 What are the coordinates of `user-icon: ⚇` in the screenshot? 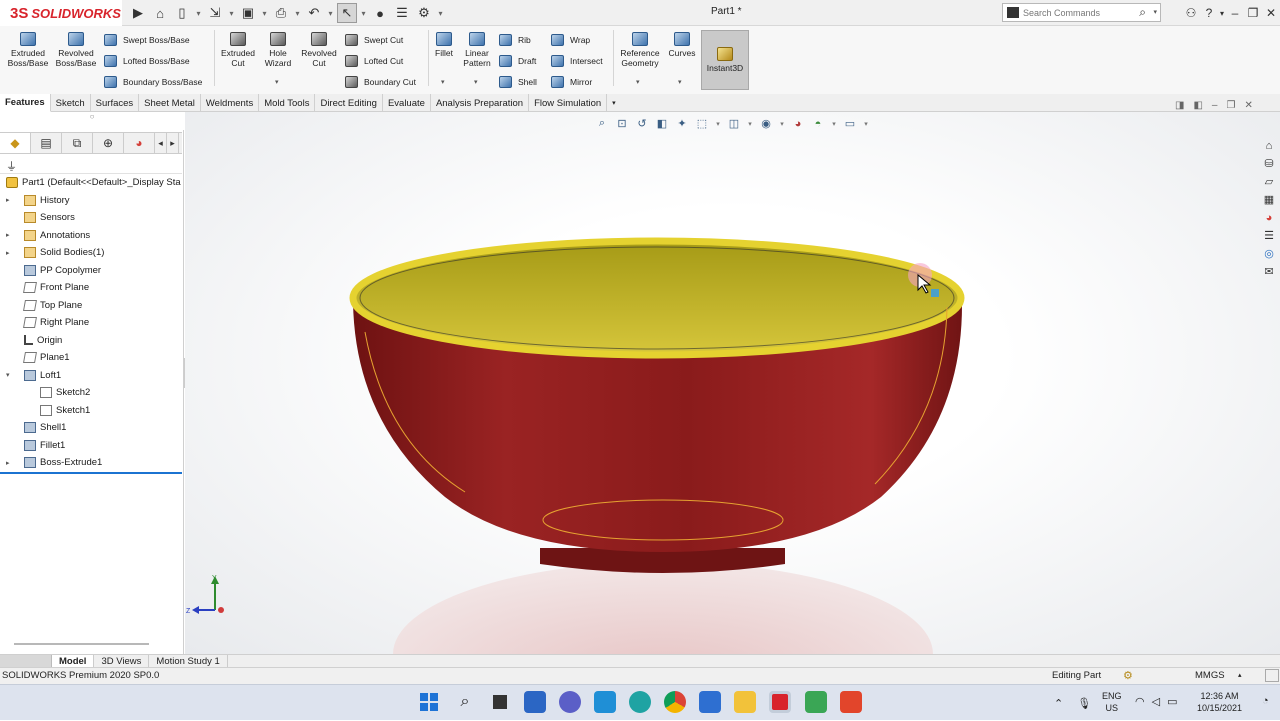 It's located at (1191, 13).